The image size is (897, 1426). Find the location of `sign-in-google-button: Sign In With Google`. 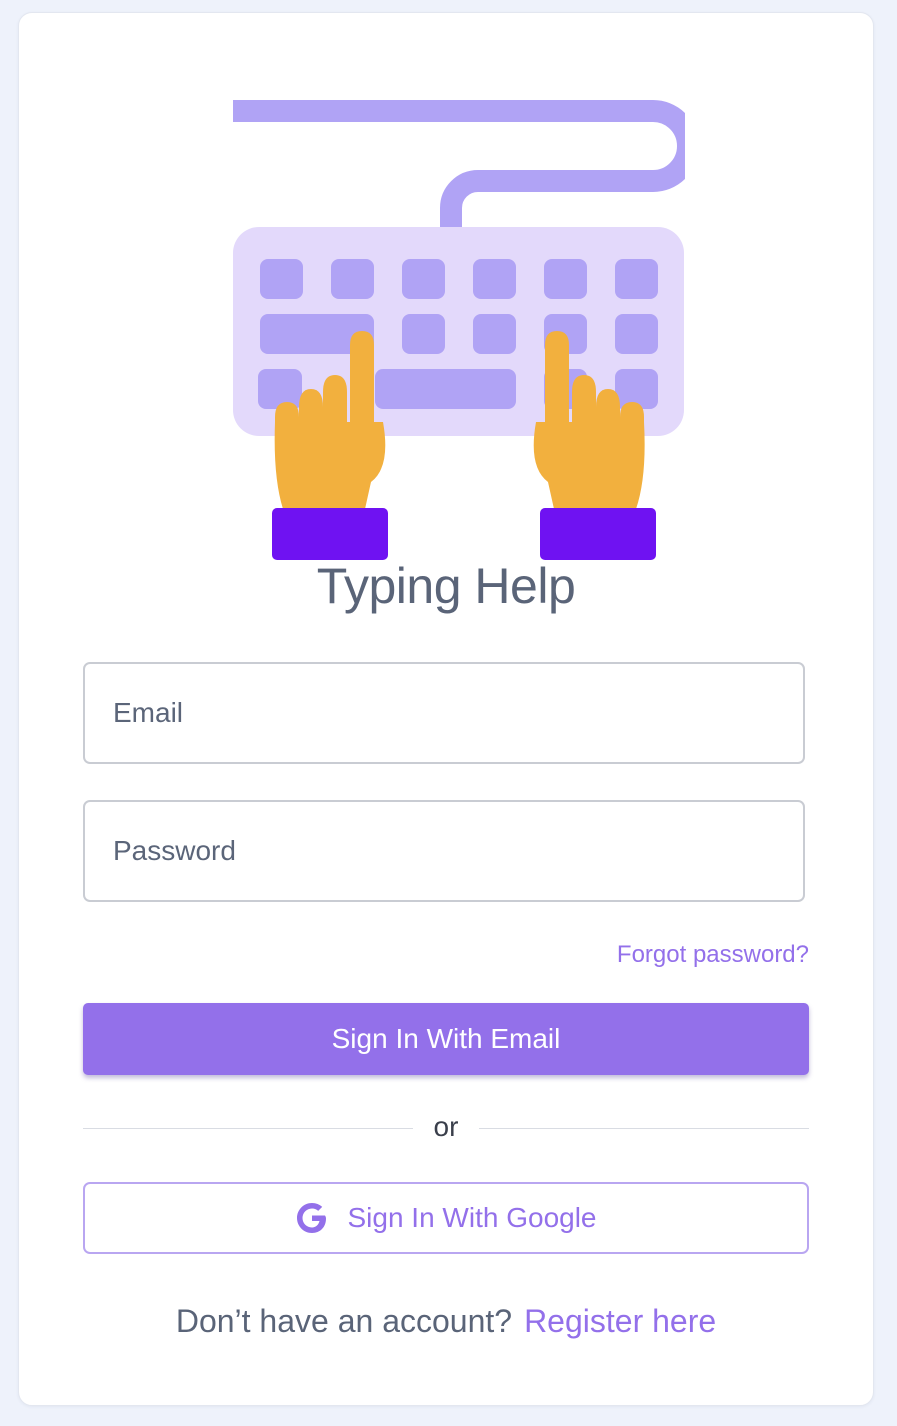

sign-in-google-button: Sign In With Google is located at coordinates (446, 1218).